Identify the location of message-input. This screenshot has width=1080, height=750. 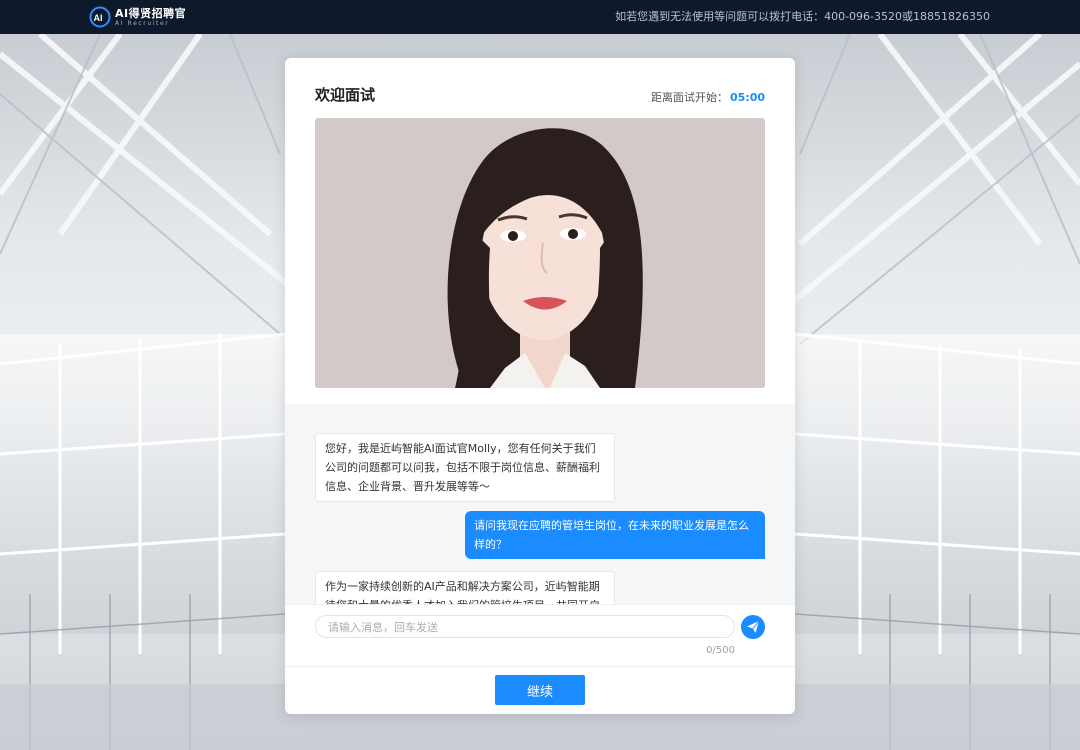
(525, 627).